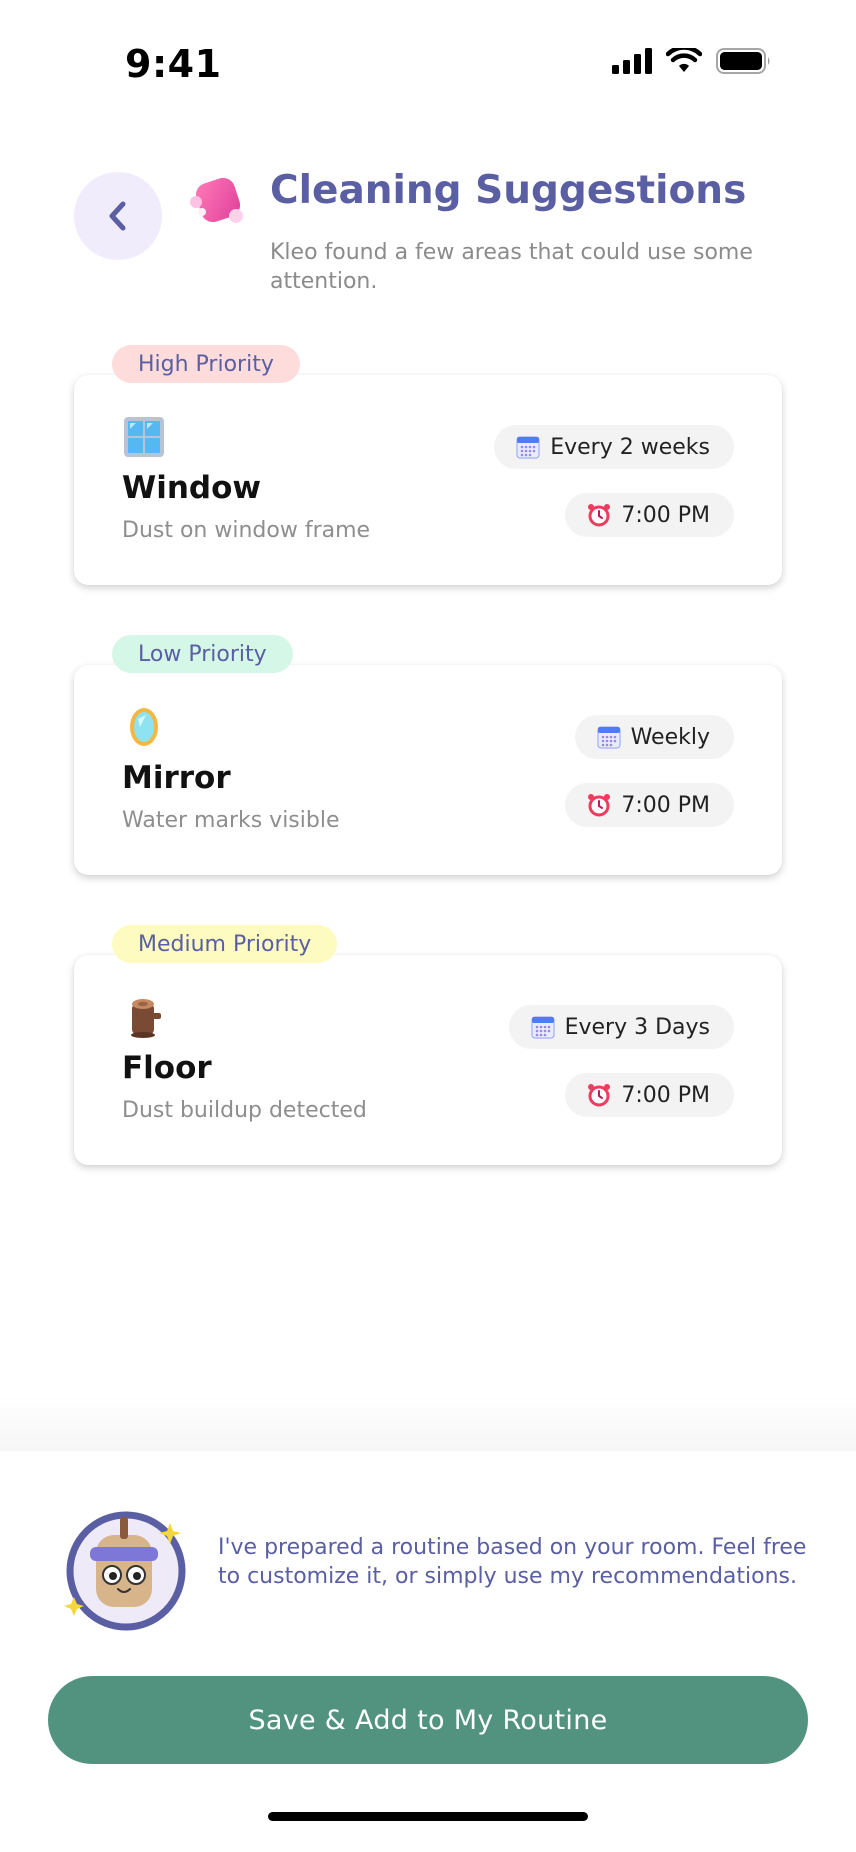 This screenshot has width=856, height=1852. What do you see at coordinates (167, 1068) in the screenshot?
I see `card-title: Floor` at bounding box center [167, 1068].